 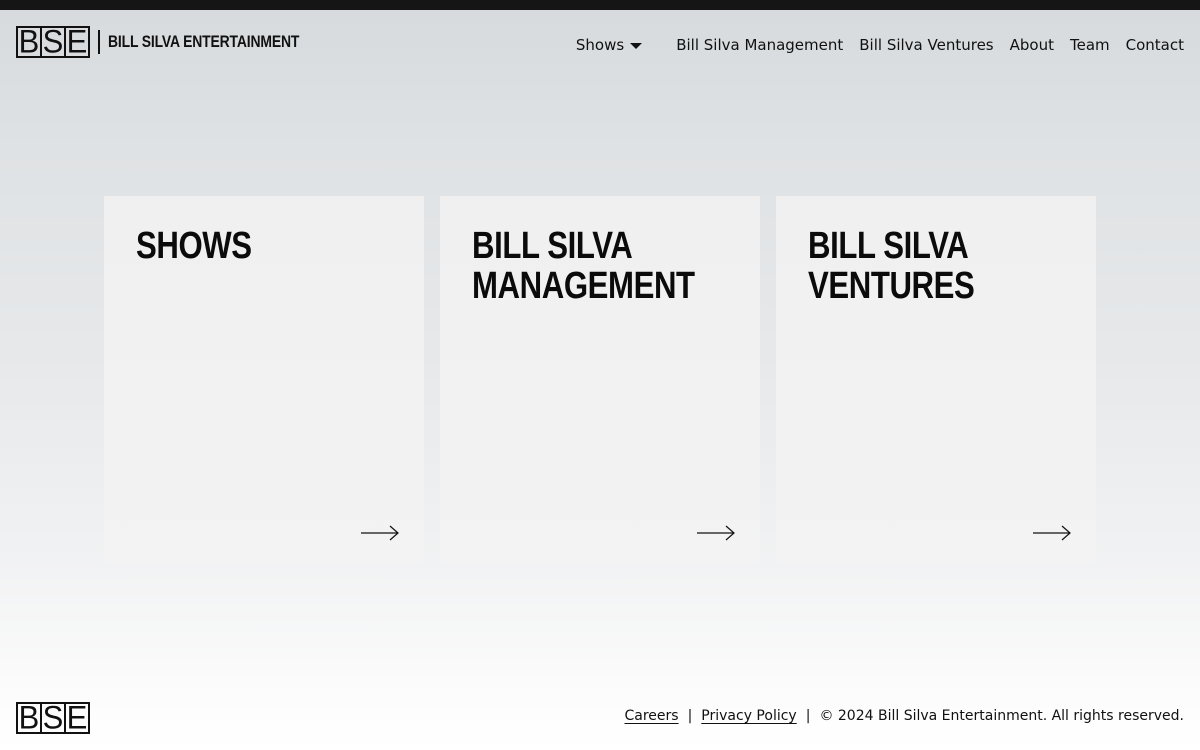 What do you see at coordinates (891, 286) in the screenshot?
I see `card-title-line2: VENTURES` at bounding box center [891, 286].